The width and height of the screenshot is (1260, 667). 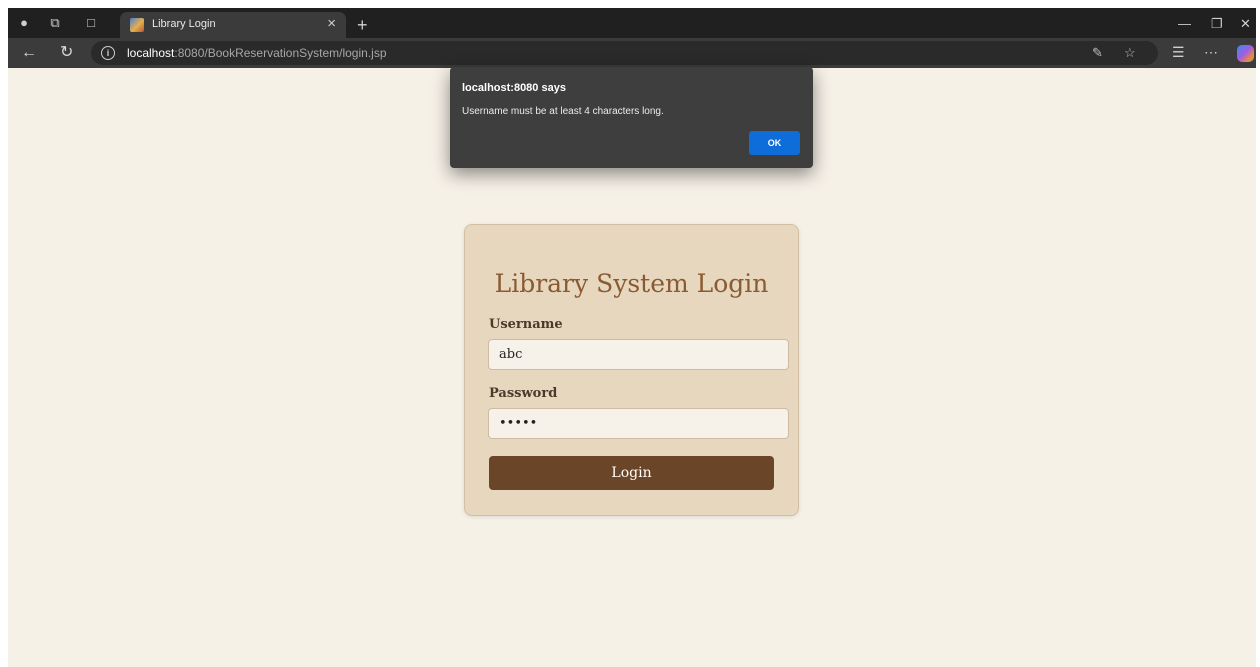 What do you see at coordinates (638, 423) in the screenshot?
I see `password-input` at bounding box center [638, 423].